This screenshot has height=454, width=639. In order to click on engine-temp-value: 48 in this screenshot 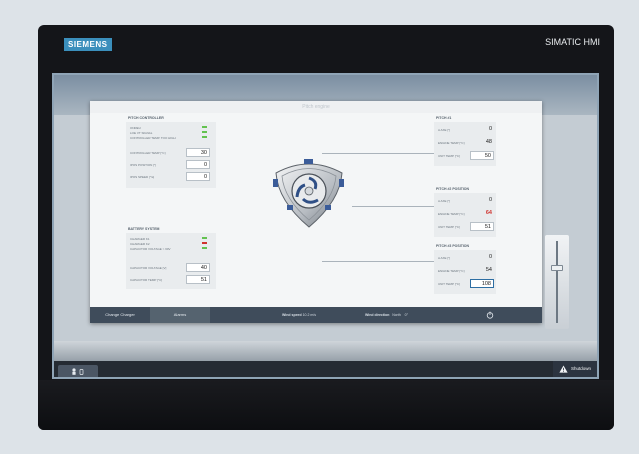, I will do `click(488, 142)`.